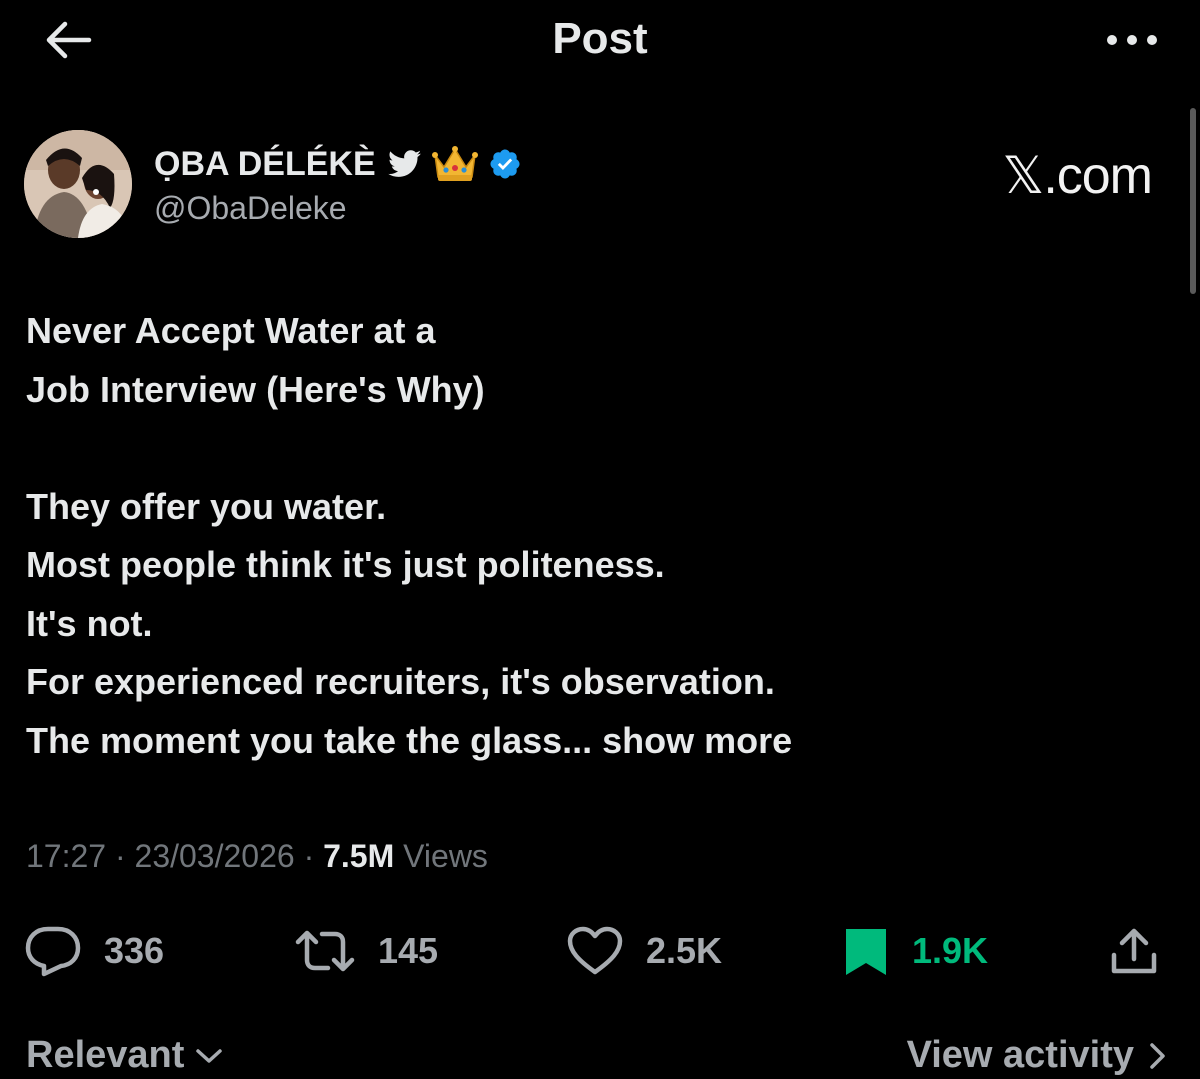 The image size is (1200, 1079). Describe the element at coordinates (231, 330) in the screenshot. I see `post-title-line: Never Accept Water at a` at that location.